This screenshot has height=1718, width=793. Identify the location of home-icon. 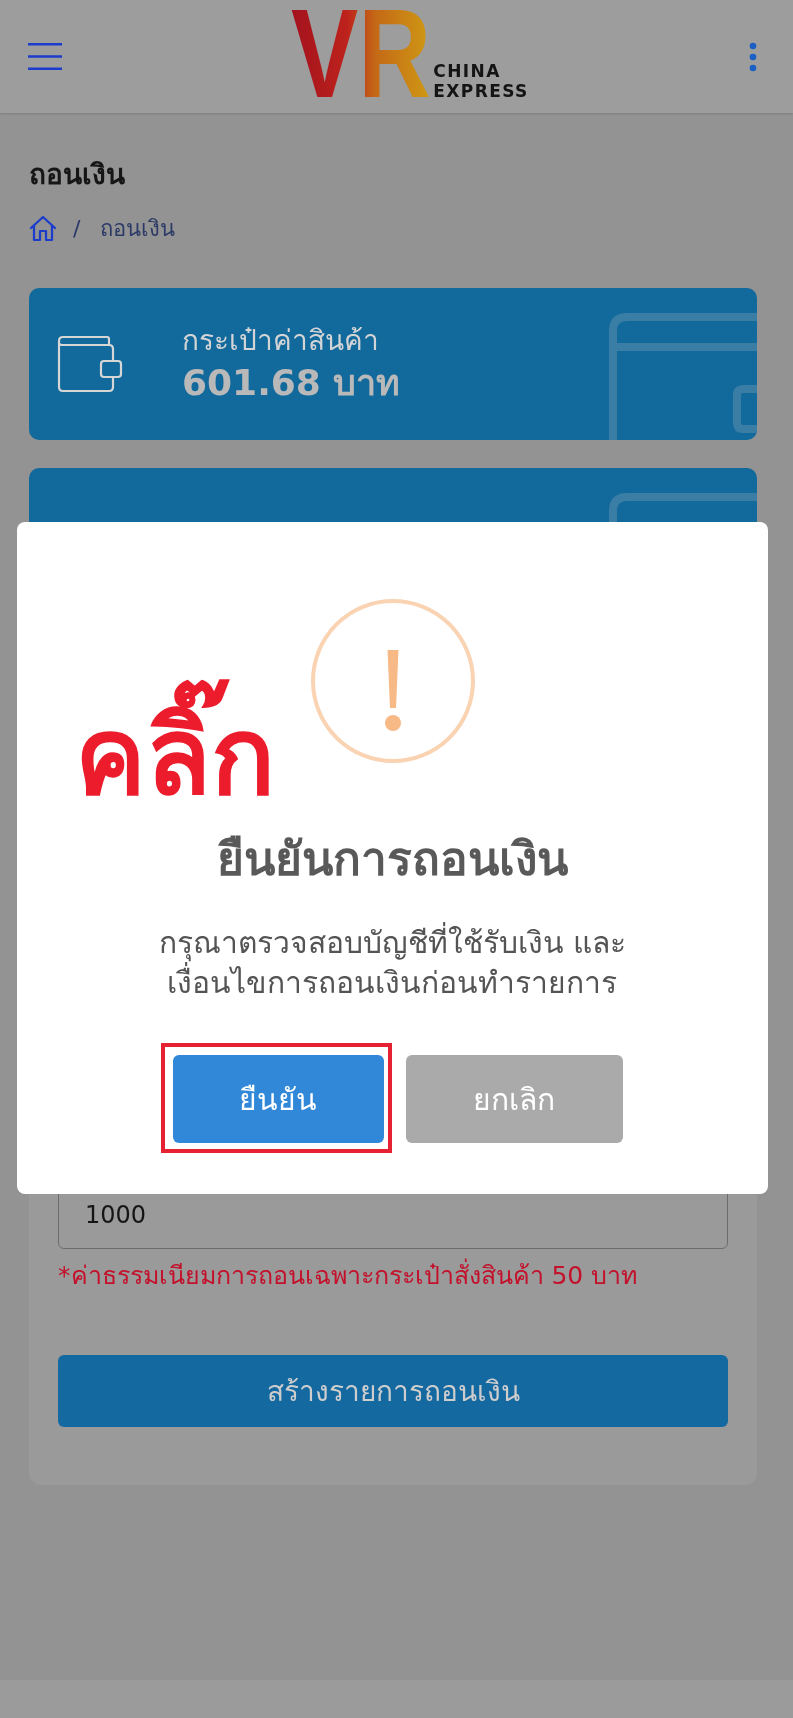
(43, 228).